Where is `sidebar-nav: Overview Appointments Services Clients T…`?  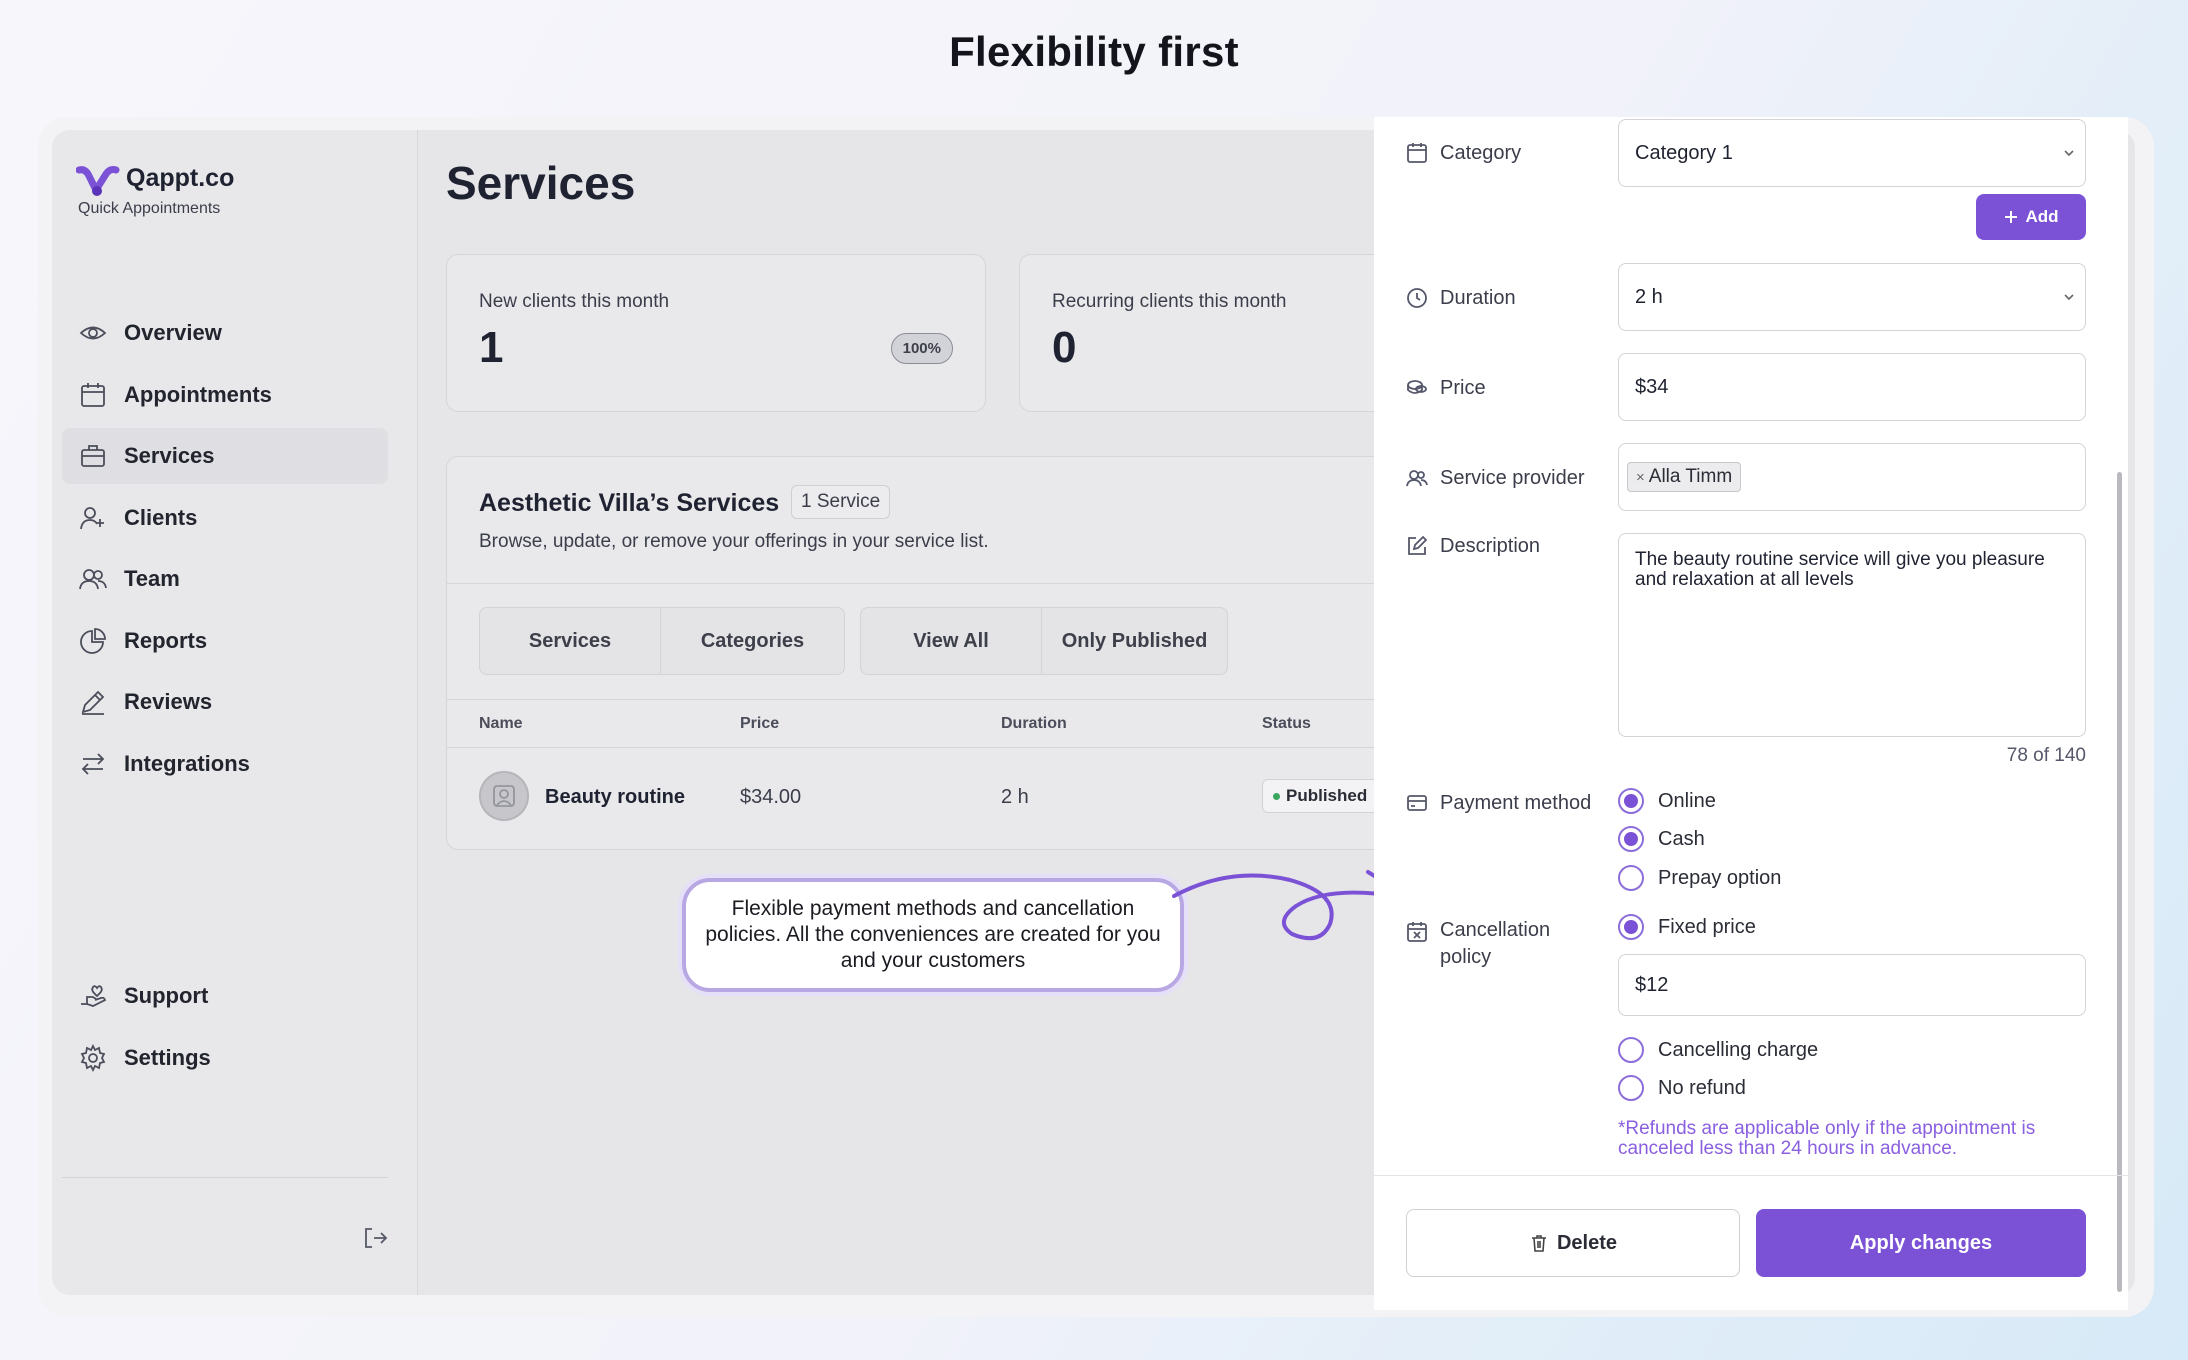
sidebar-nav: Overview Appointments Services Clients T… is located at coordinates (225, 551).